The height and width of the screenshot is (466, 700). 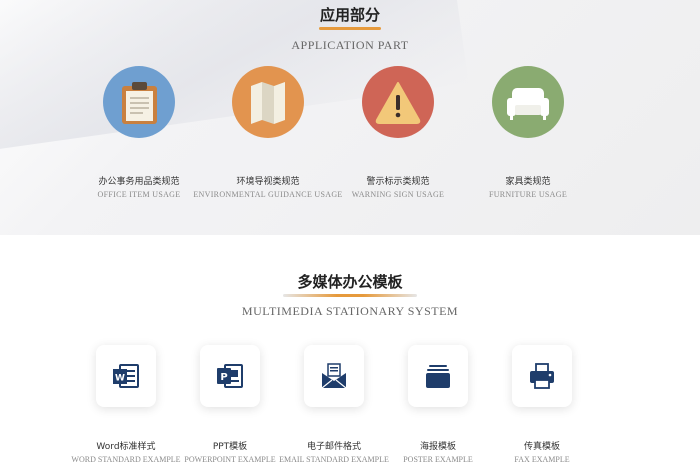 What do you see at coordinates (542, 459) in the screenshot?
I see `fax-template-sublabel: FAX EXAMPLE` at bounding box center [542, 459].